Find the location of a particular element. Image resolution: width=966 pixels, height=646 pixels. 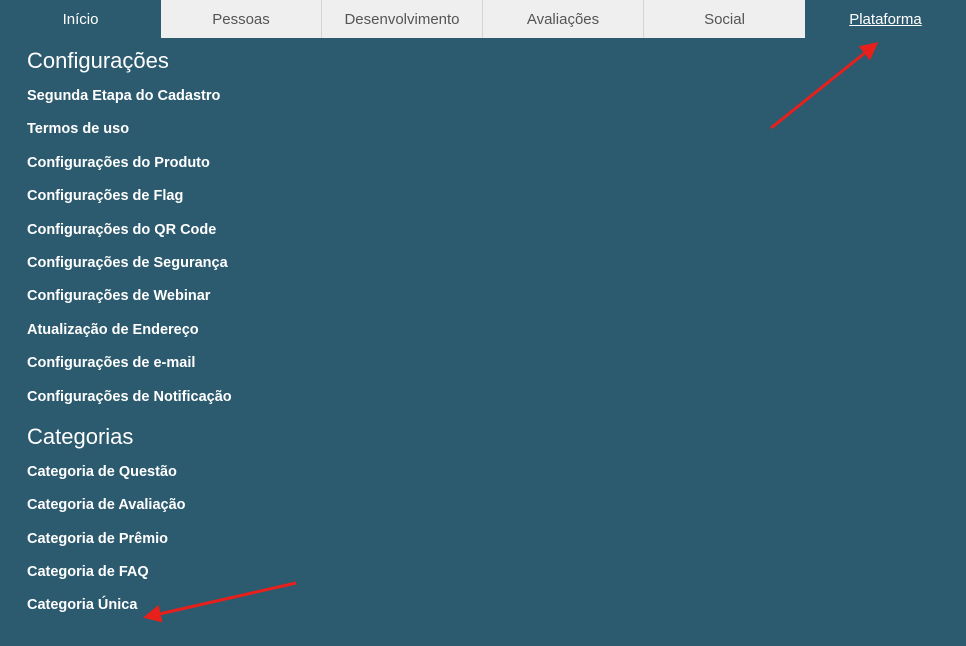

link-configuracoes-do-qr-code: Configurações do QR Code is located at coordinates (327, 230).